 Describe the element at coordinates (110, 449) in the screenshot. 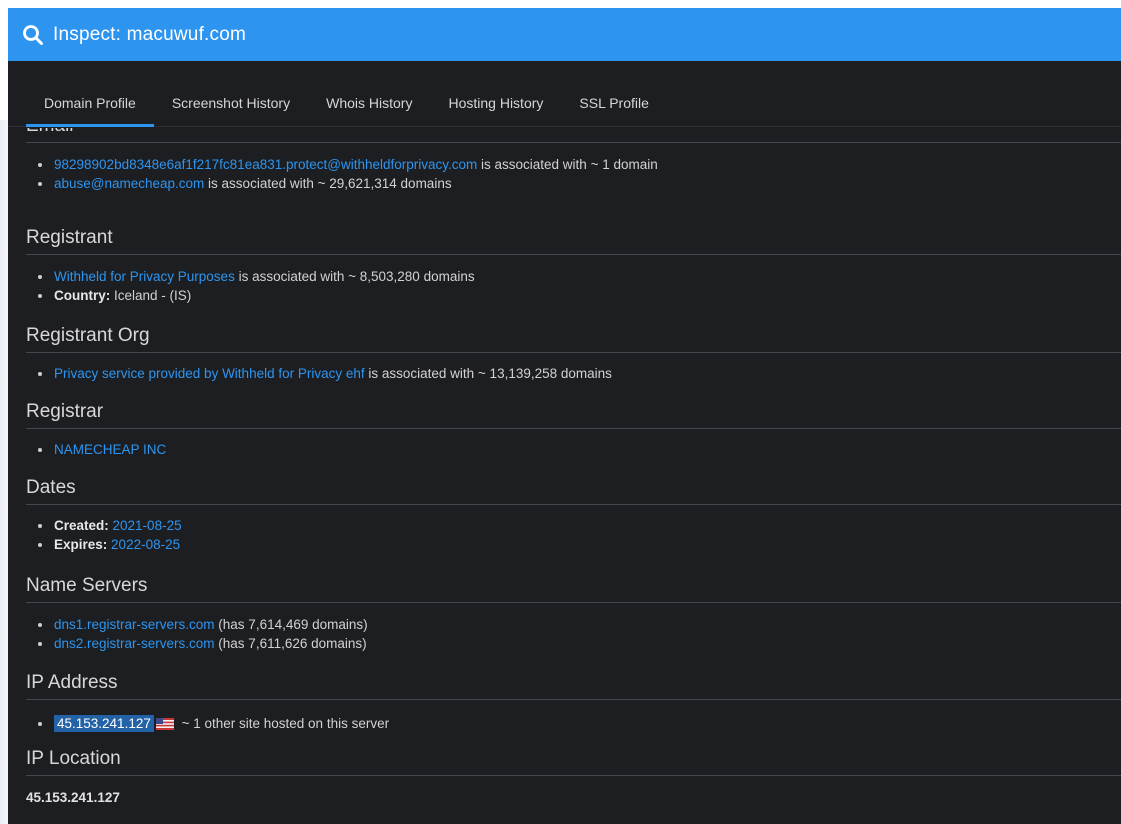

I see `registrar-link: NAMECHEAP INC` at that location.